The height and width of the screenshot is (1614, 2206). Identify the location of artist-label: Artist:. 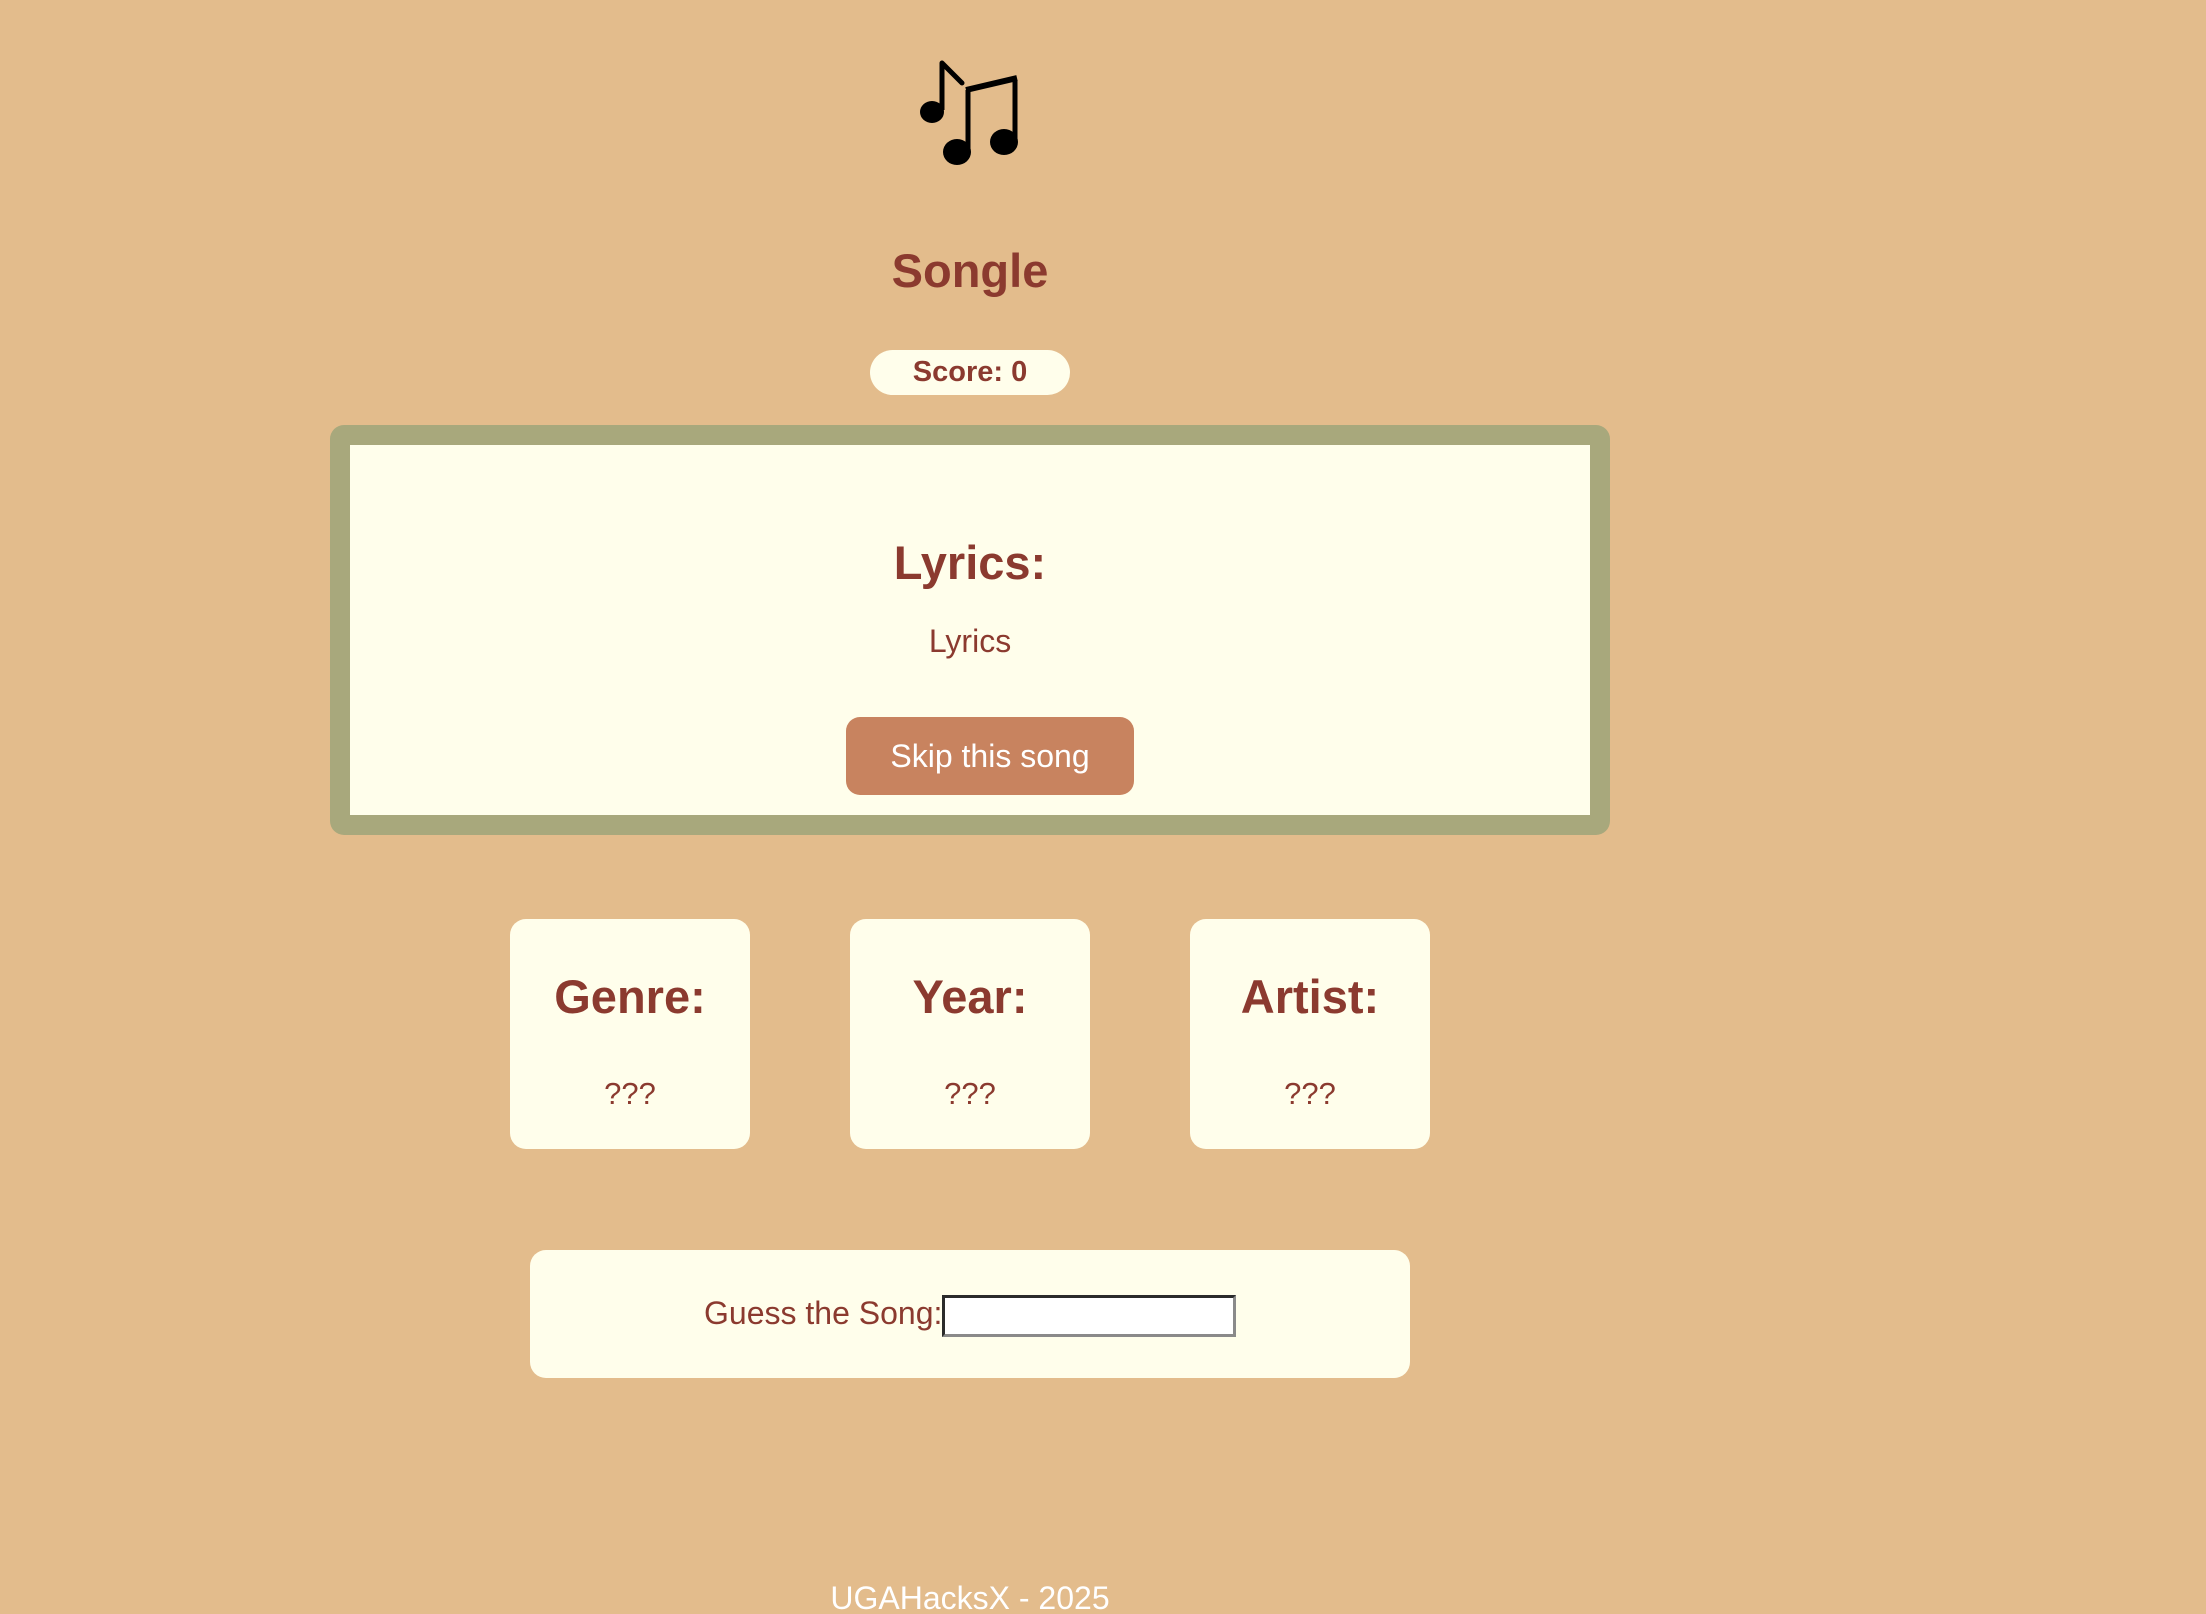
(1310, 996).